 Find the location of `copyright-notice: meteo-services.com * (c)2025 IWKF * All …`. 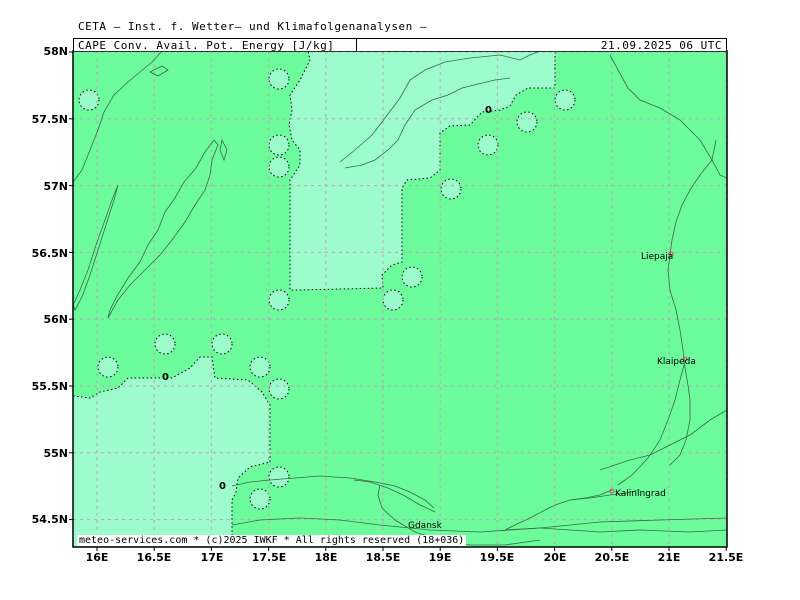

copyright-notice: meteo-services.com * (c)2025 IWKF * All … is located at coordinates (272, 540).